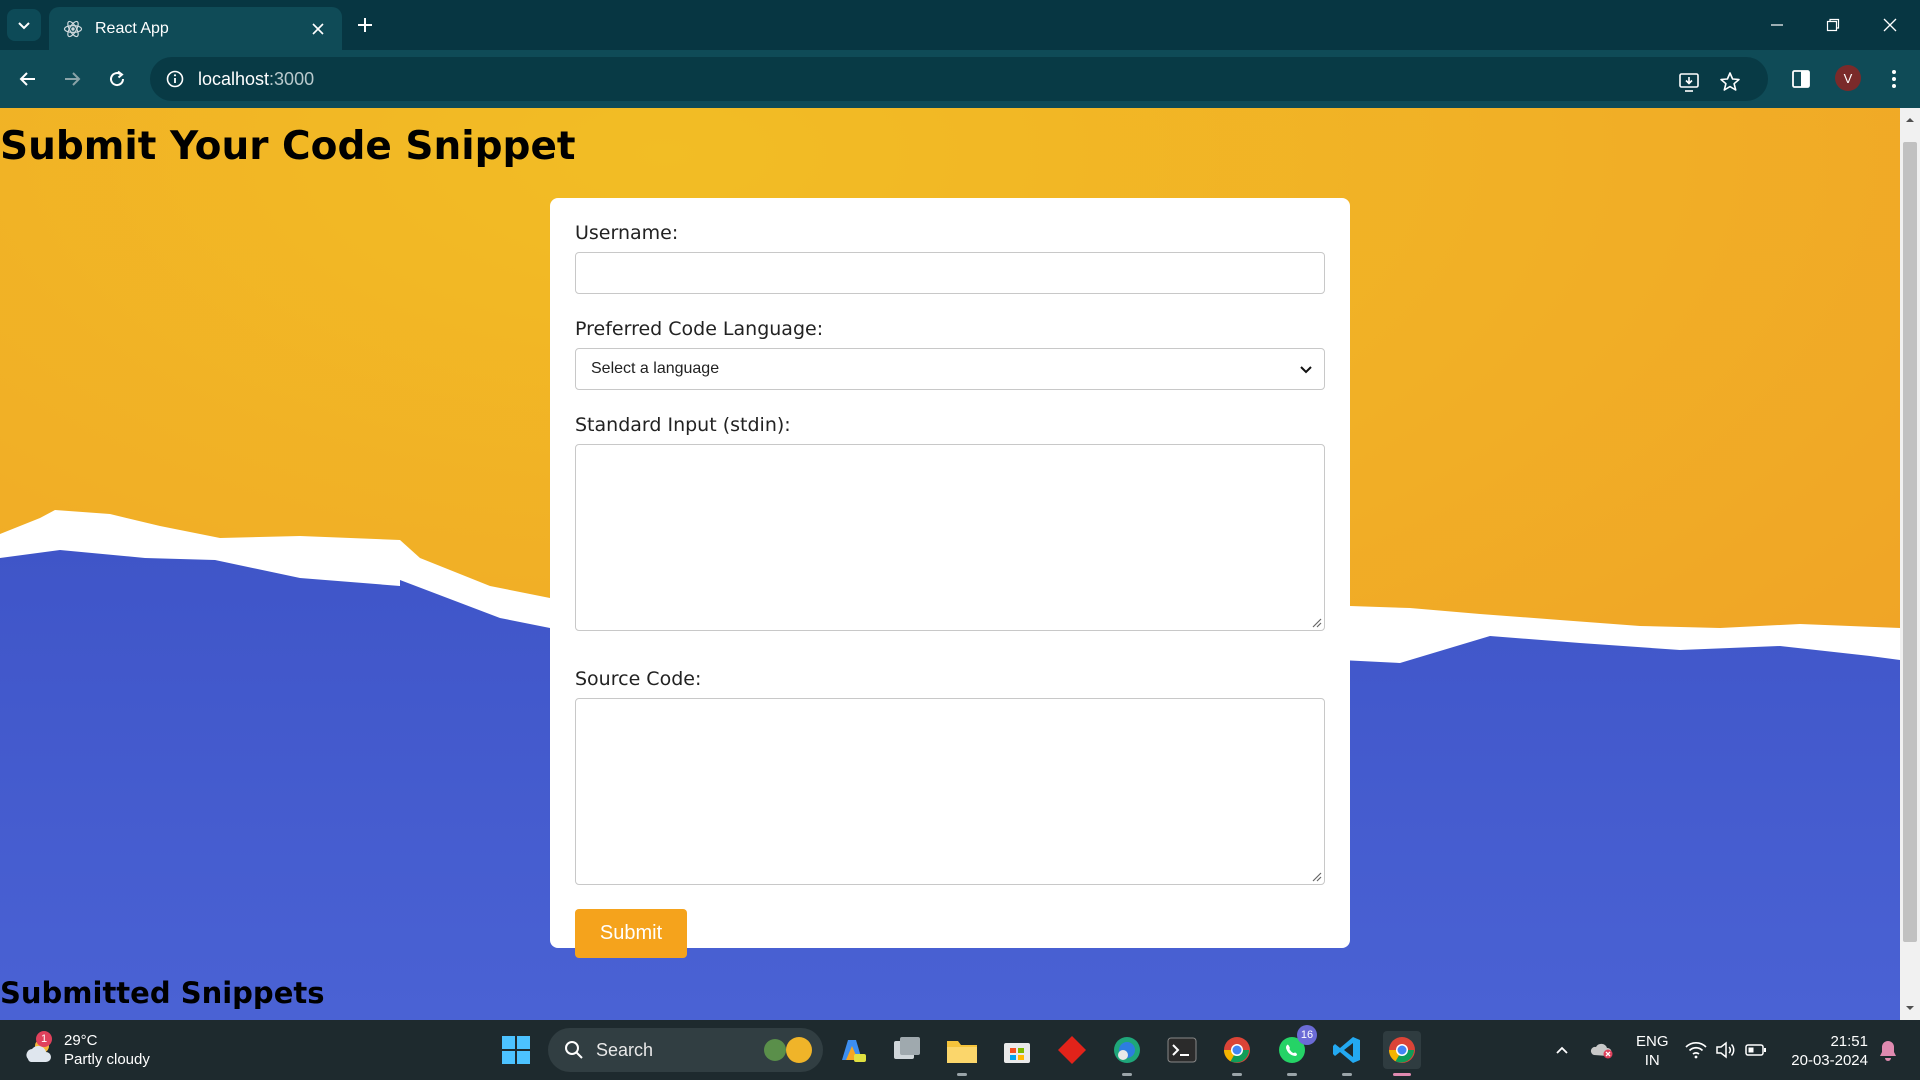  I want to click on search-icon, so click(574, 1050).